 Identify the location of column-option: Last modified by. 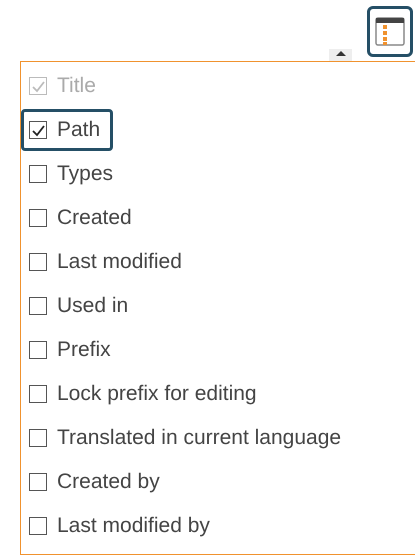
(122, 526).